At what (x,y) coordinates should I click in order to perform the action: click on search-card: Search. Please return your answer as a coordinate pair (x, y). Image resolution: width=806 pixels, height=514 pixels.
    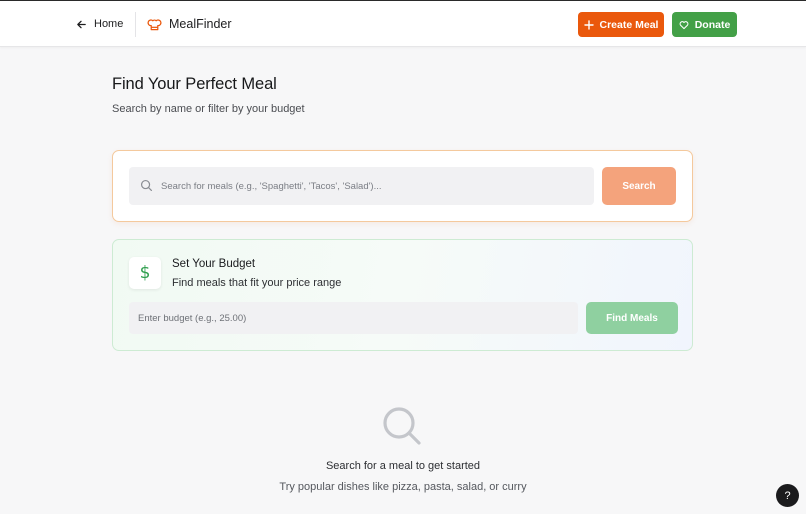
    Looking at the image, I should click on (402, 186).